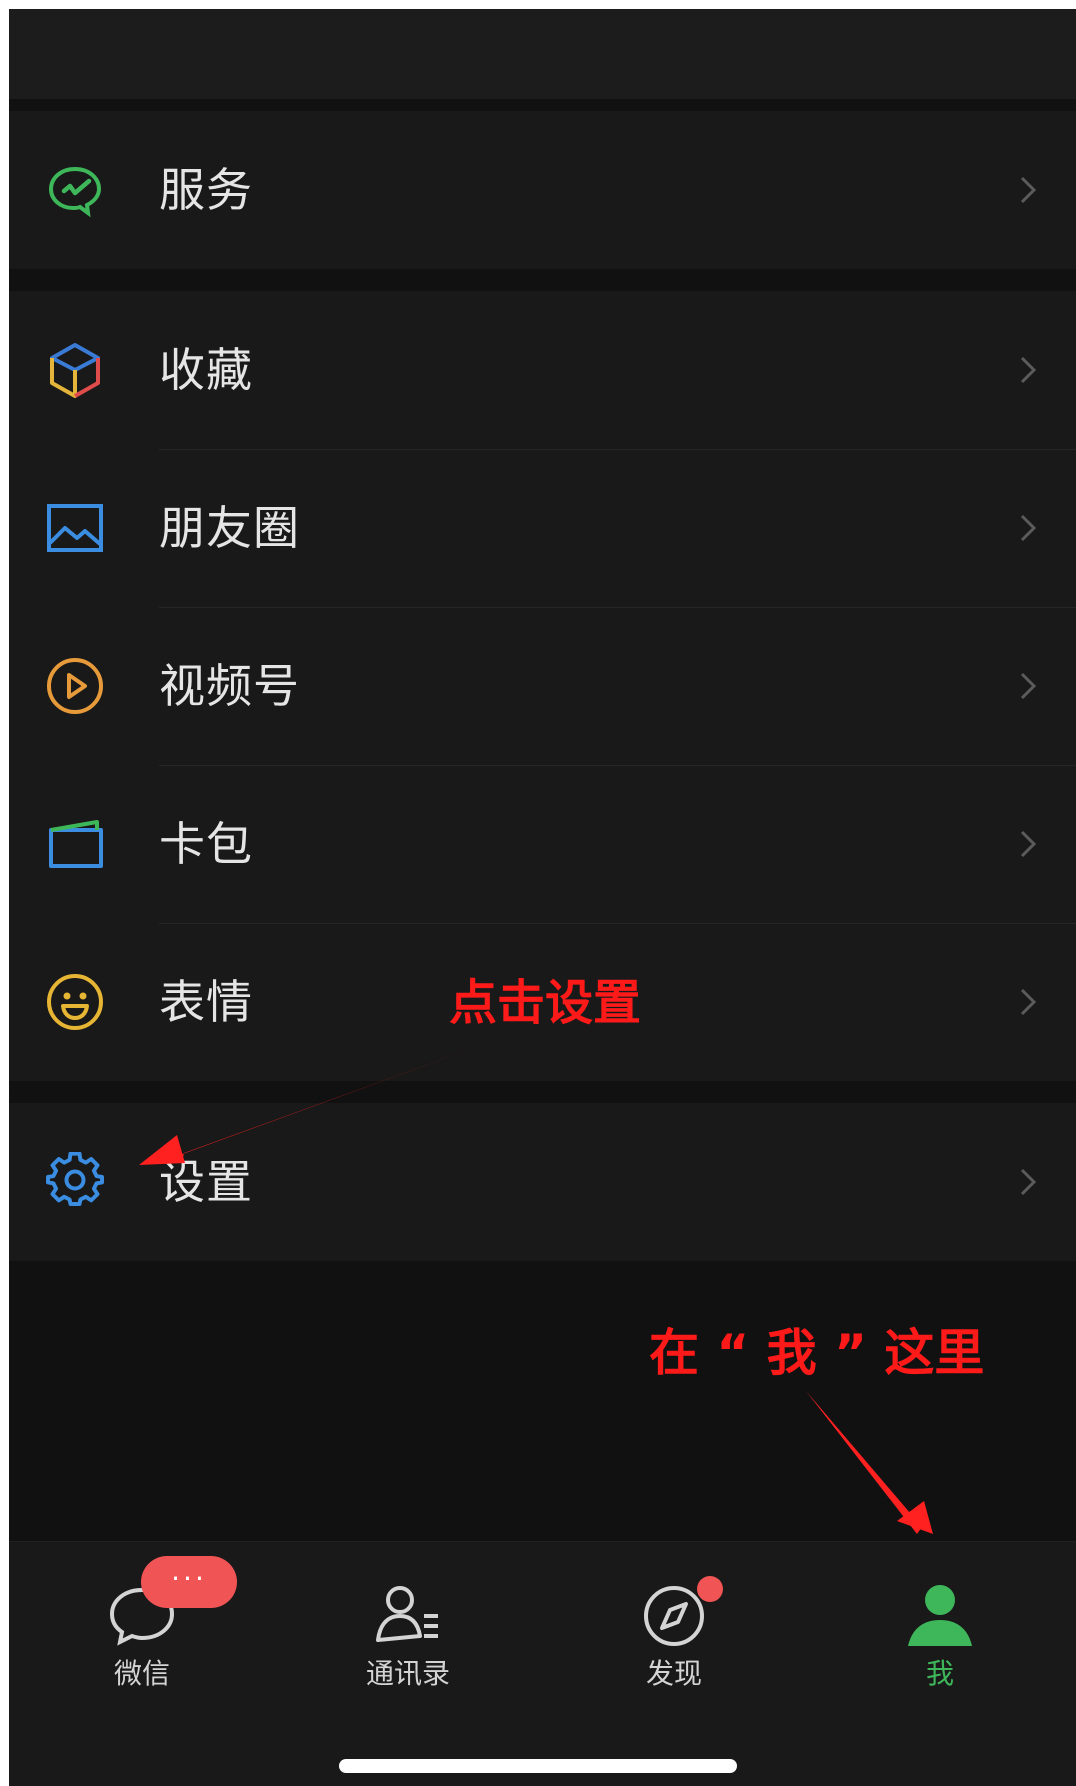 This screenshot has height=1786, width=1076. I want to click on tab-contacts: 通讯录, so click(408, 1622).